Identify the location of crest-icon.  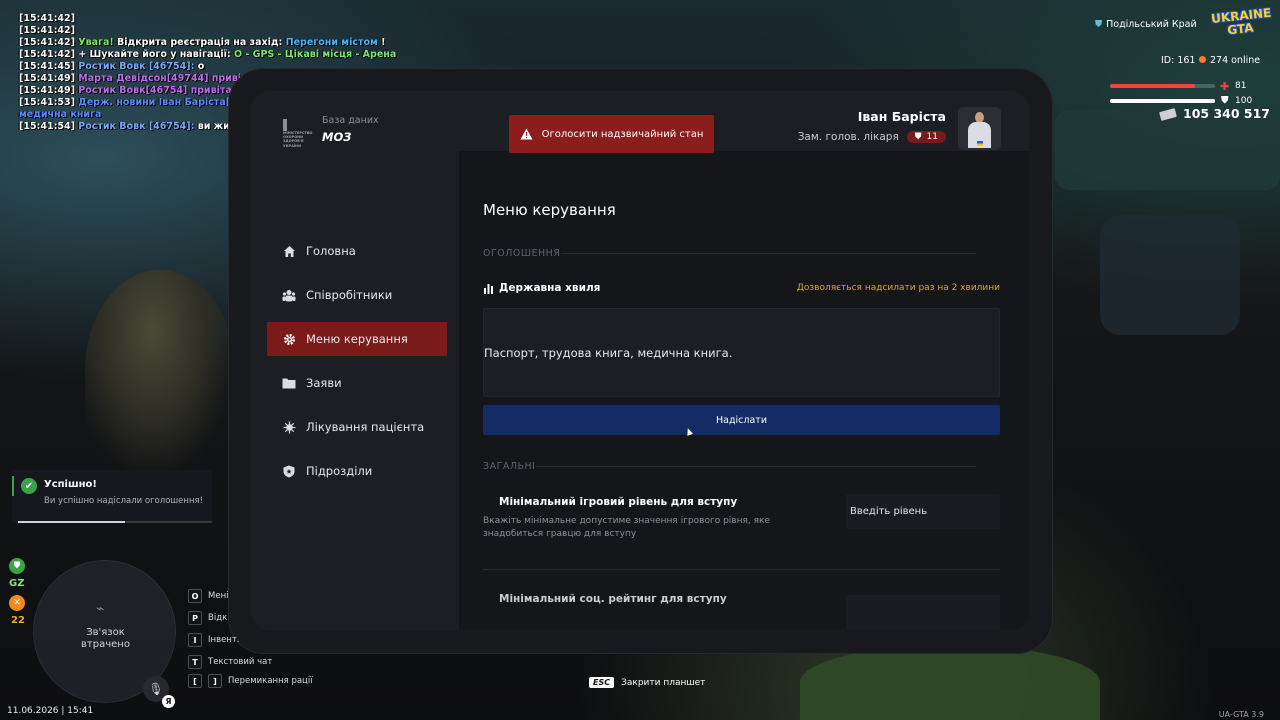
(285, 125).